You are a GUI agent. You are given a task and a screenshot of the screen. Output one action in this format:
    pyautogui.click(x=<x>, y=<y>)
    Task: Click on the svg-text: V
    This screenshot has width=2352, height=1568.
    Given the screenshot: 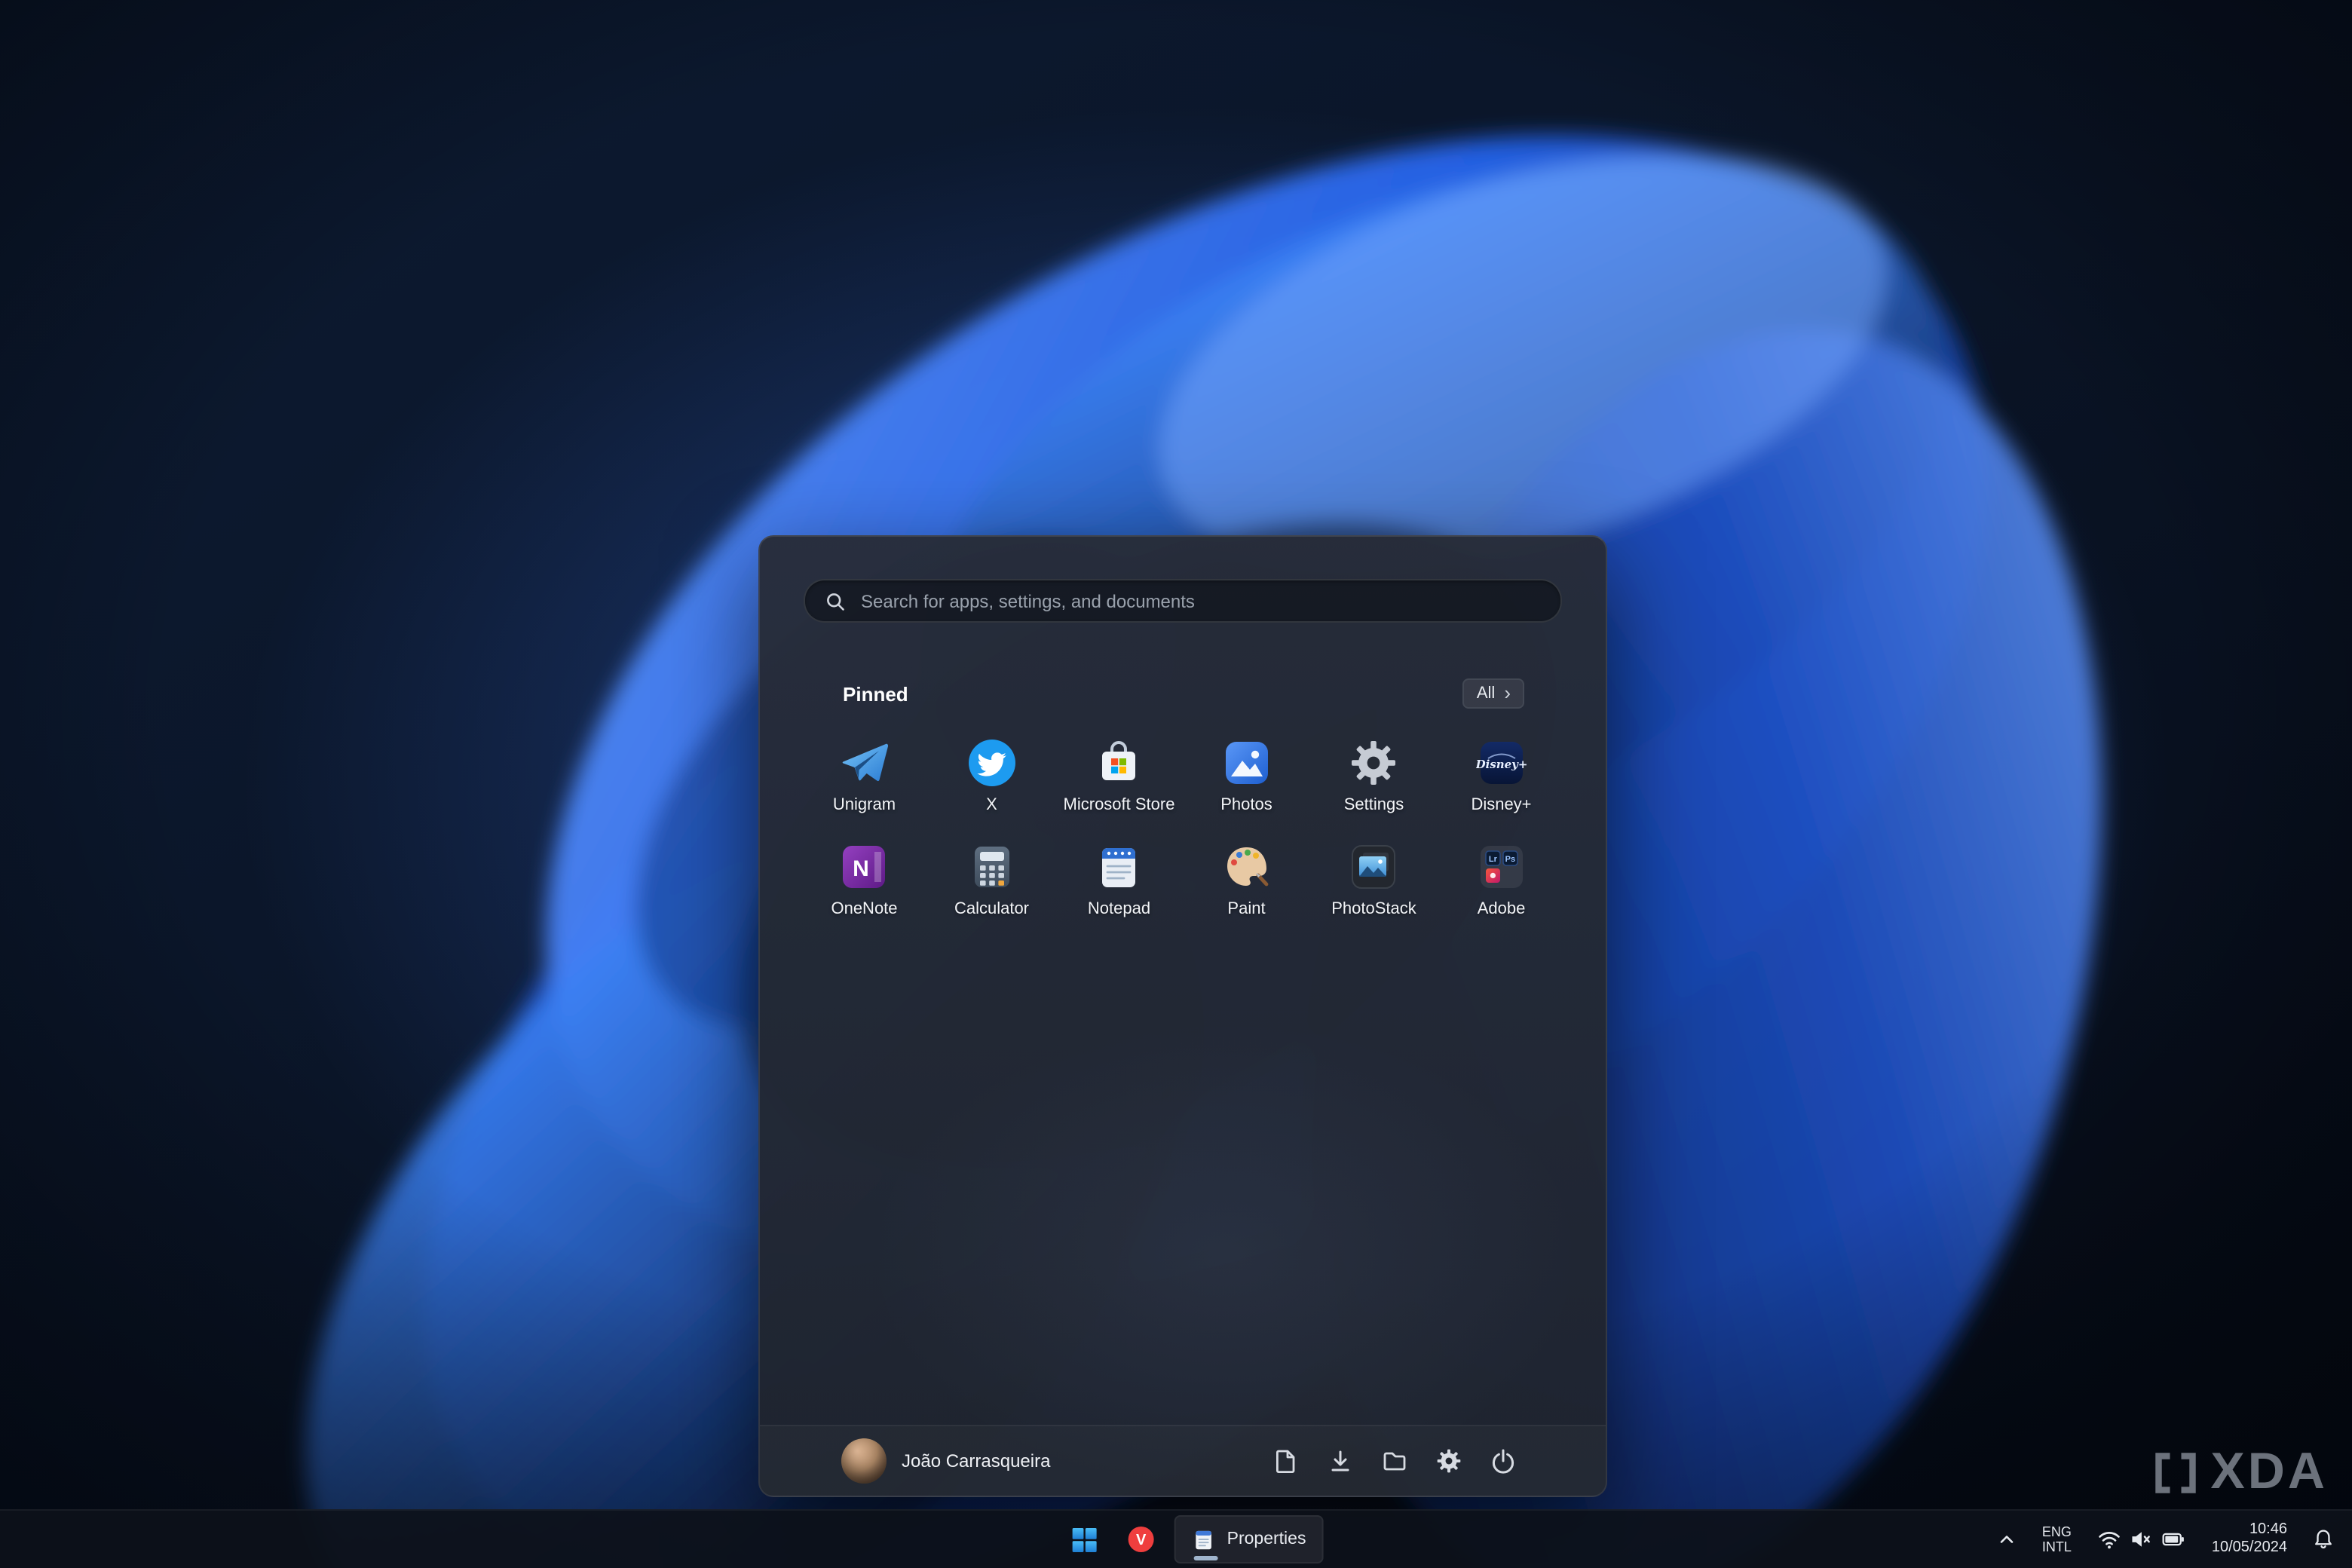 What is the action you would take?
    pyautogui.click(x=1141, y=1540)
    